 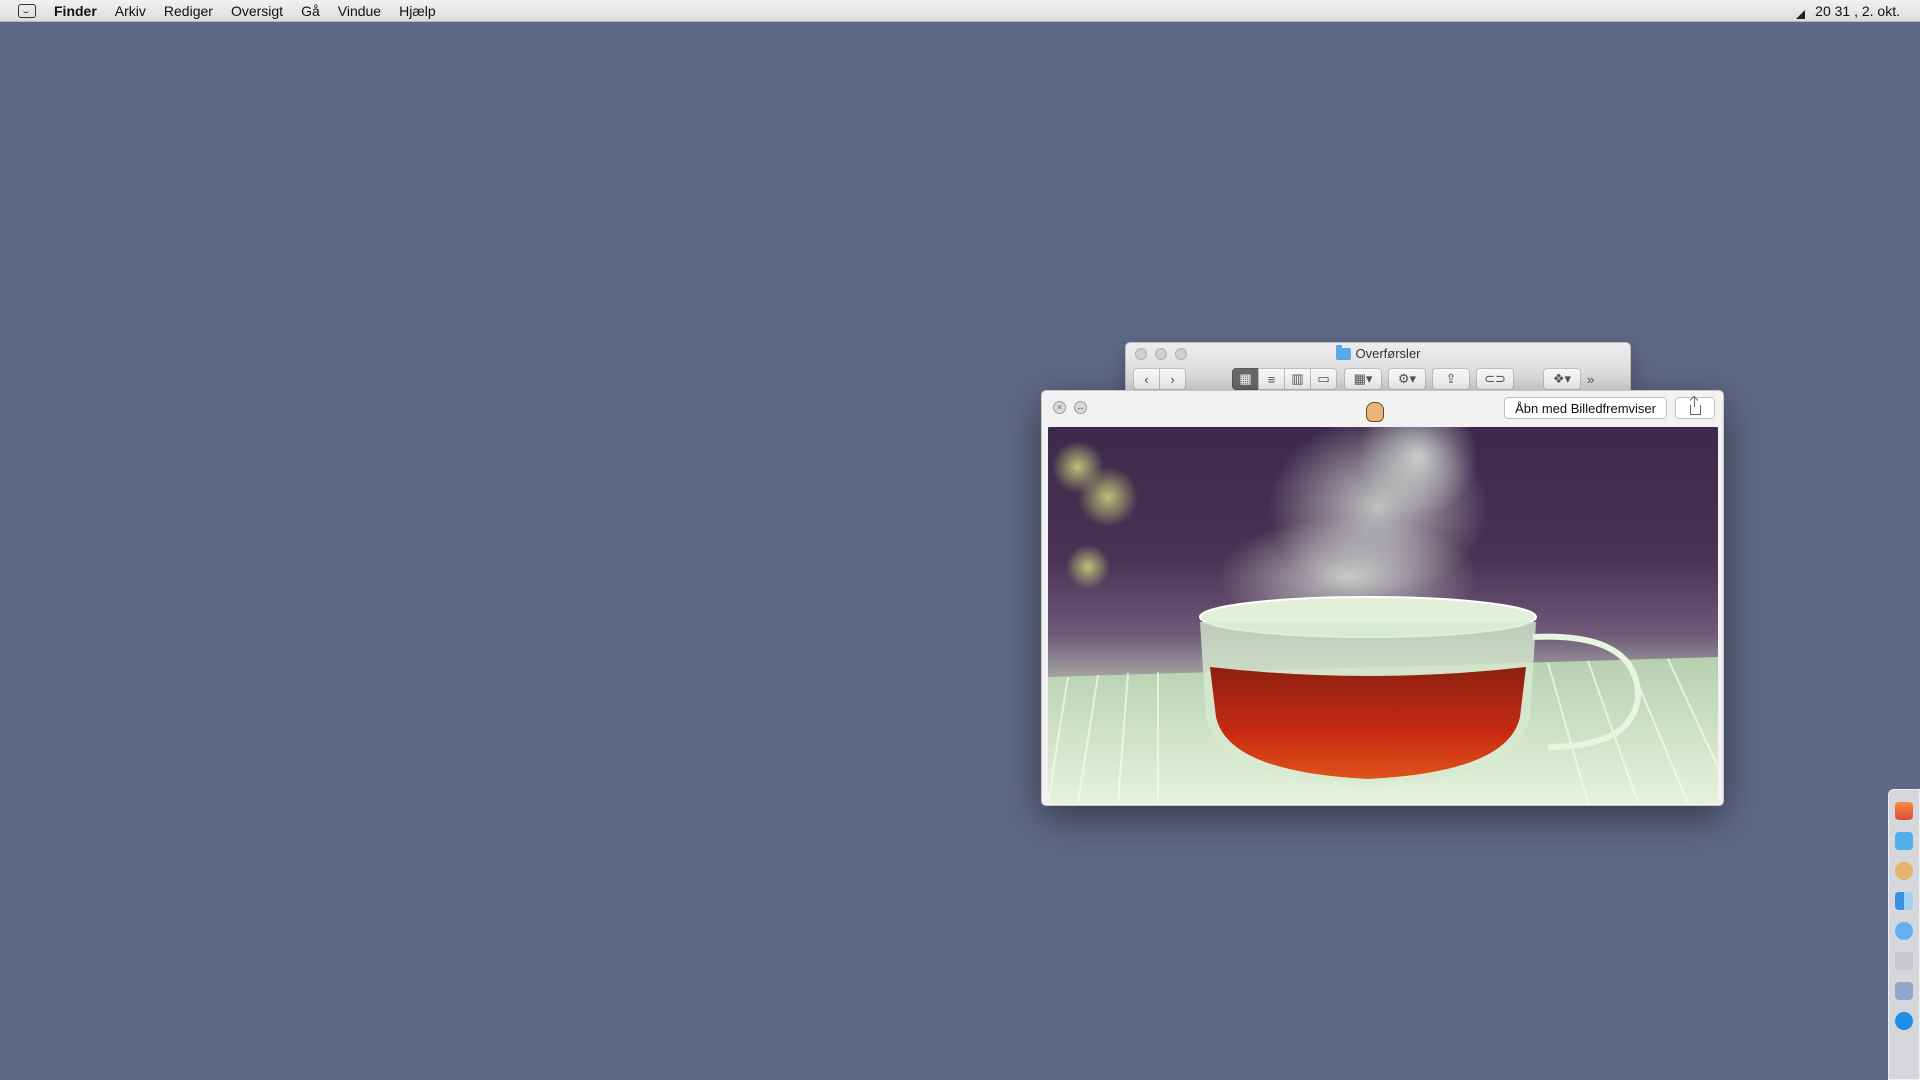 I want to click on icon-view-button: ▦, so click(x=1245, y=379).